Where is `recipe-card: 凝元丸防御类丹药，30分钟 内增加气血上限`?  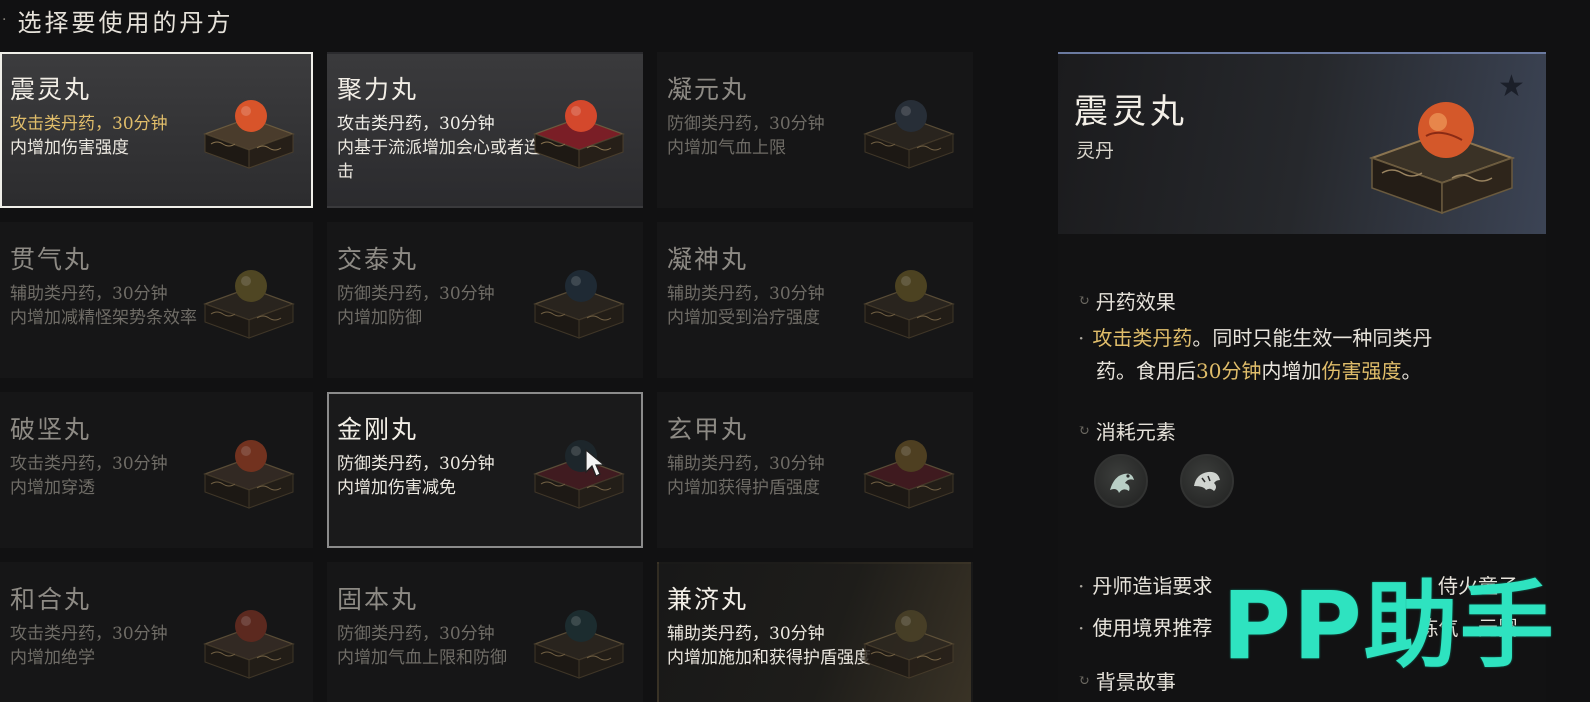
recipe-card: 凝元丸防御类丹药，30分钟 内增加气血上限 is located at coordinates (815, 130).